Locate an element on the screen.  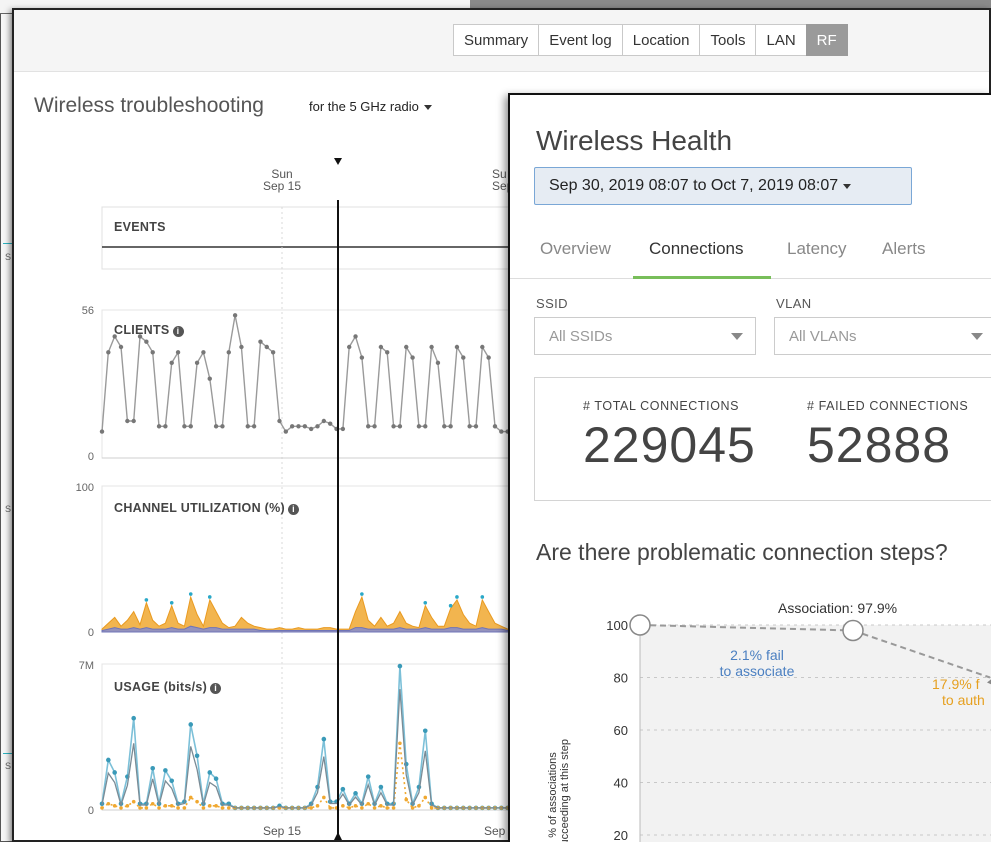
usage-panel-title: USAGE (bits/s) i is located at coordinates (168, 687).